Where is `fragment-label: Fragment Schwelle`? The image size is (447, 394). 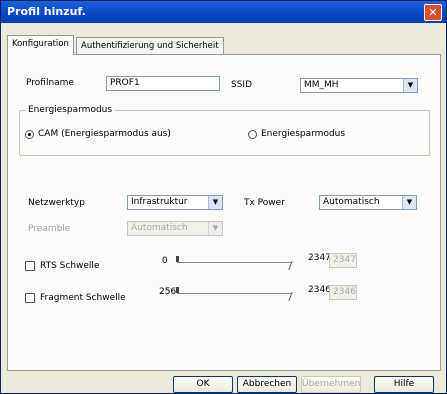 fragment-label: Fragment Schwelle is located at coordinates (83, 298).